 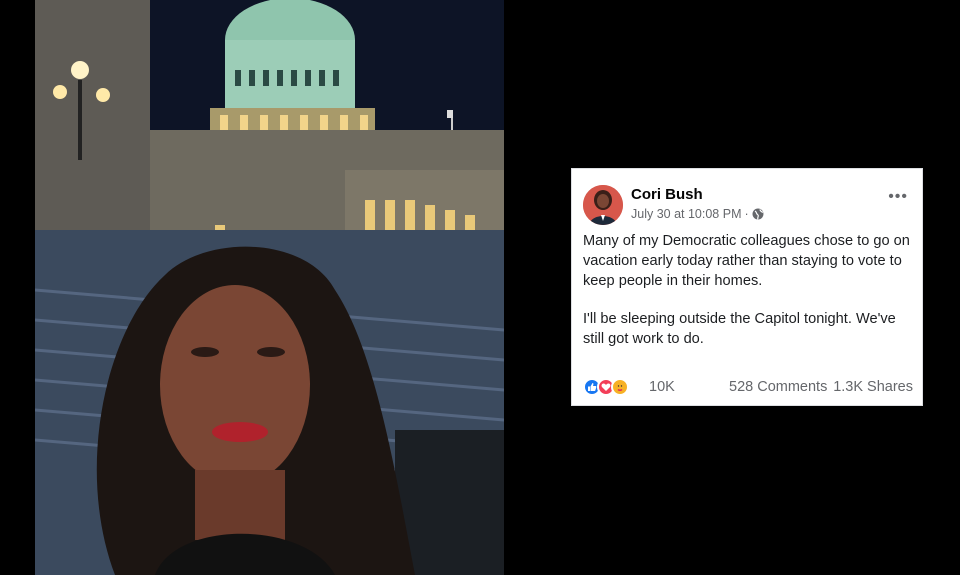 I want to click on comments-count: 528 Comments, so click(x=778, y=387).